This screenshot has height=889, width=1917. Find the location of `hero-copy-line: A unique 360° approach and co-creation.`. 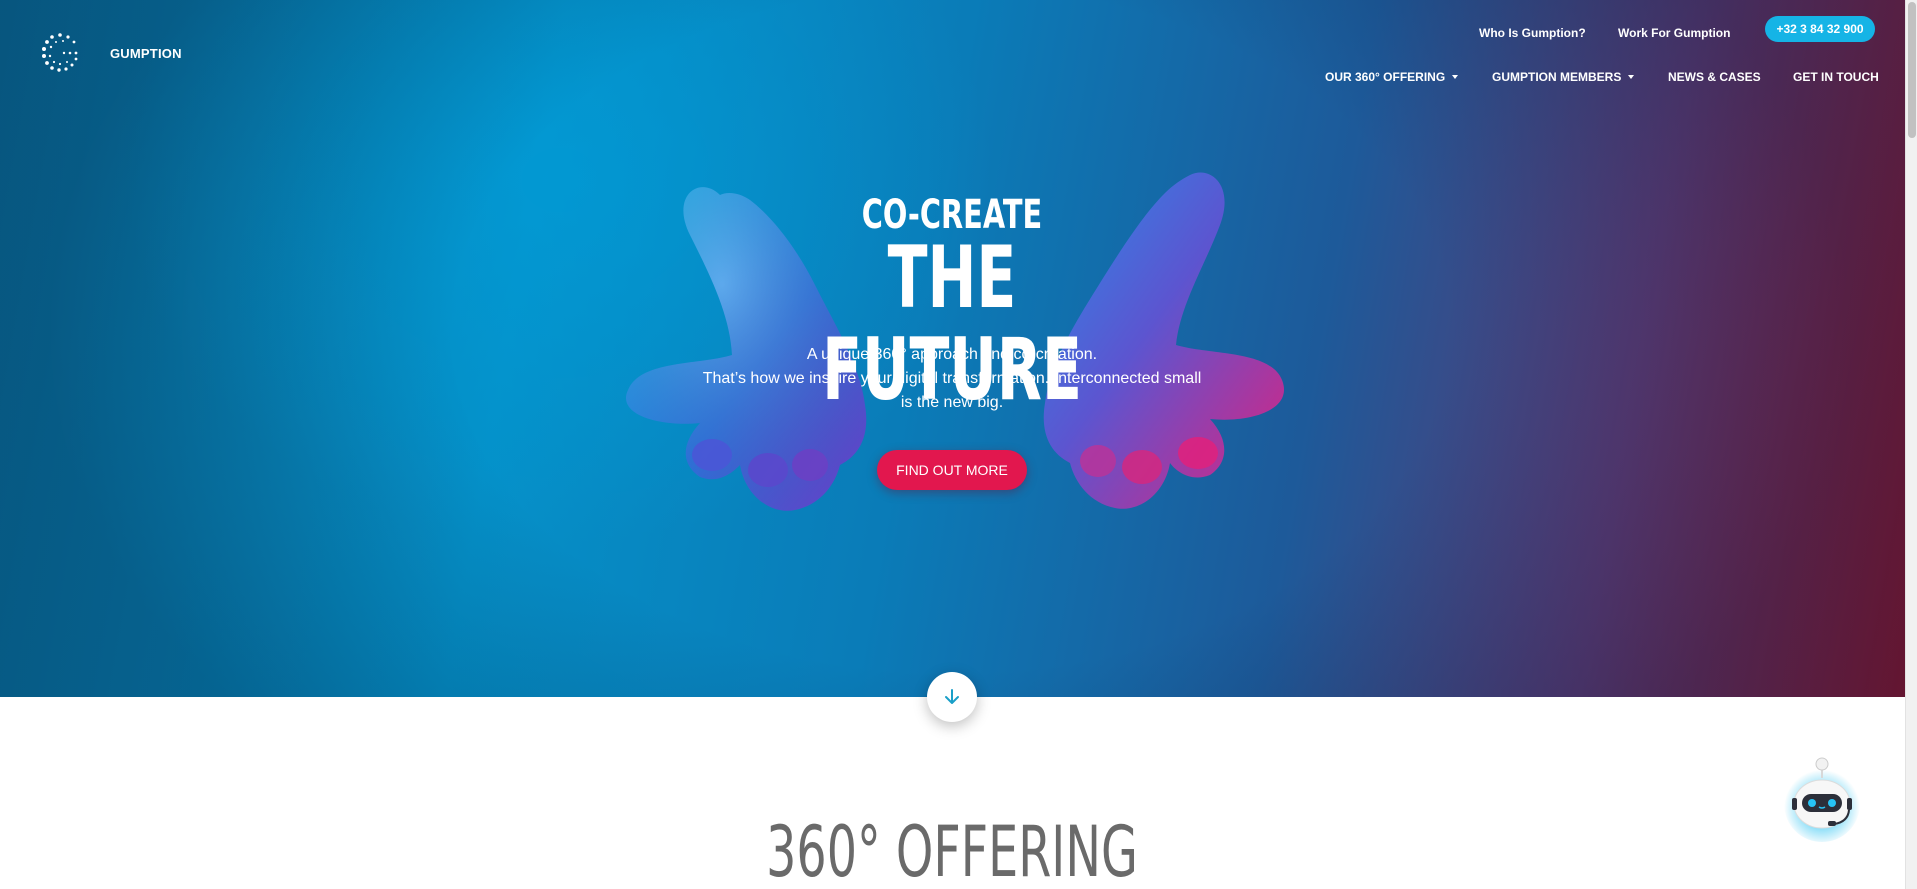

hero-copy-line: A unique 360° approach and co-creation. is located at coordinates (952, 354).